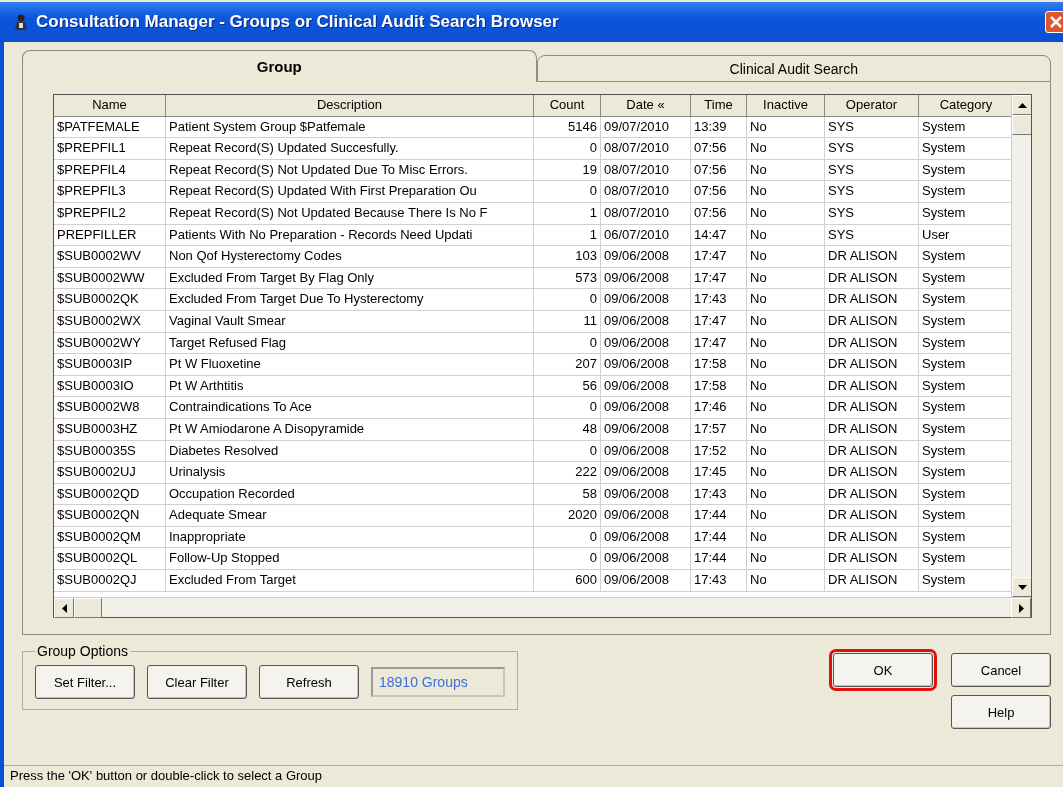 The width and height of the screenshot is (1063, 787). I want to click on column-header: Count, so click(567, 106).